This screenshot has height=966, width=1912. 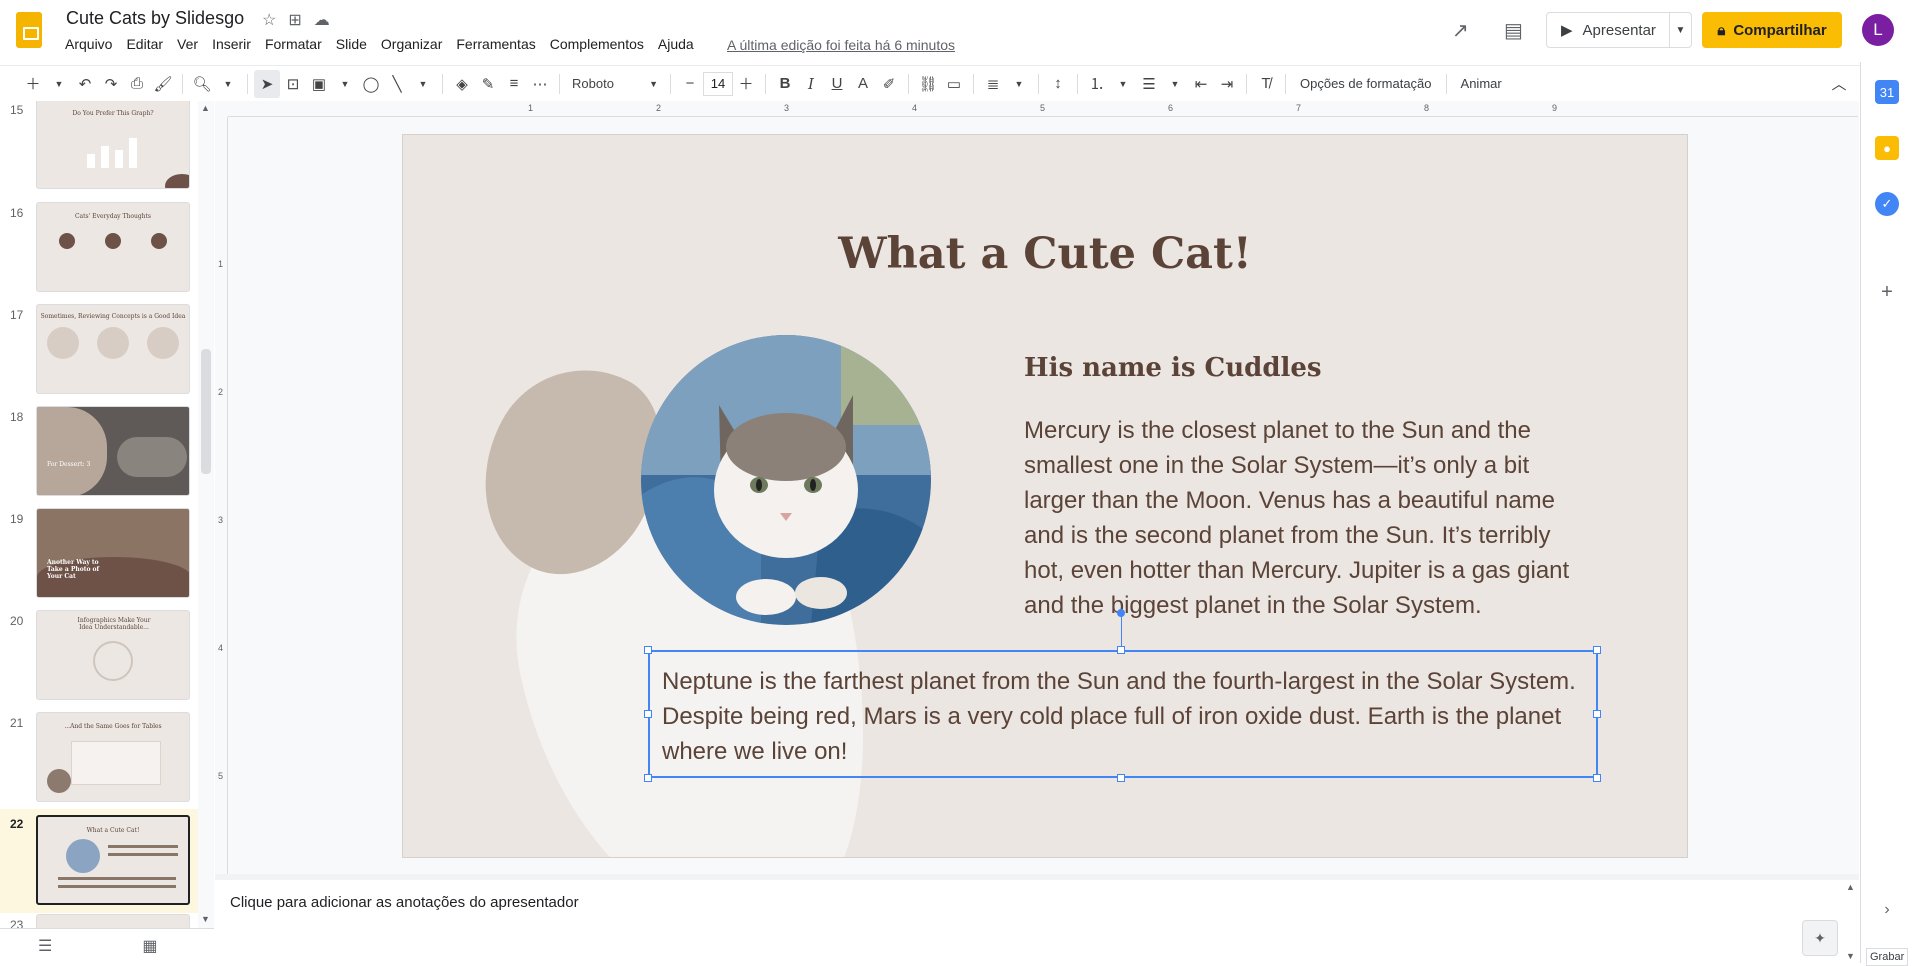 I want to click on highlight-color-icon: ✐, so click(x=889, y=84).